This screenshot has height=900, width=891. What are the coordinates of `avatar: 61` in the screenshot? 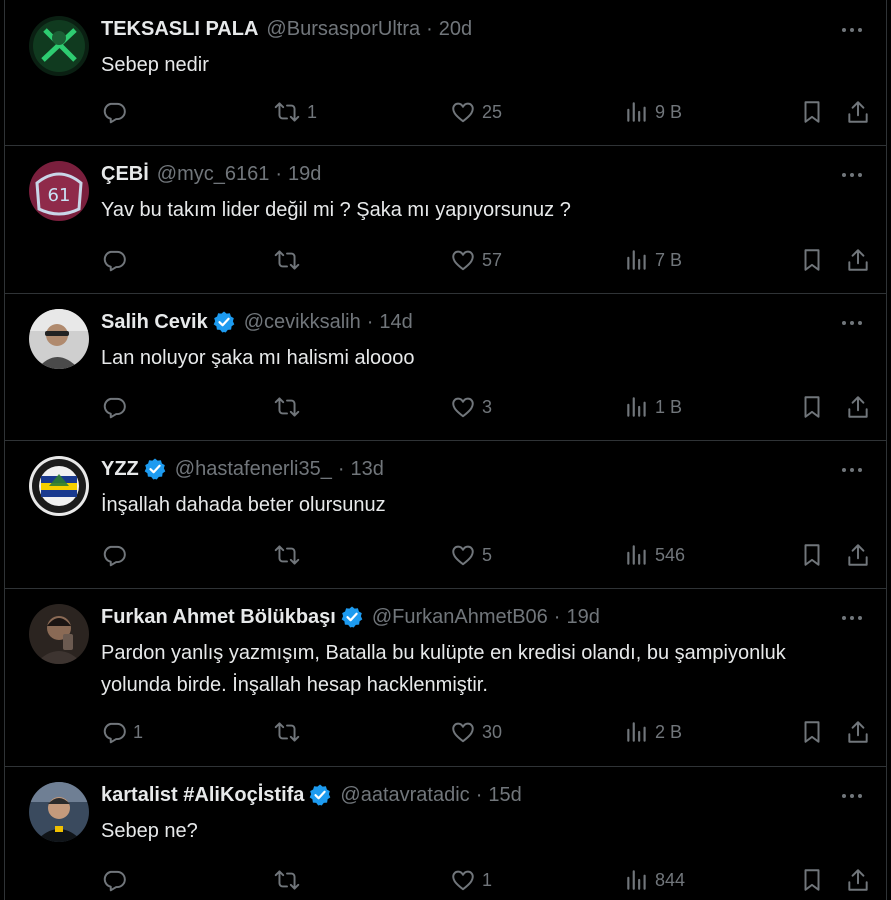 It's located at (59, 191).